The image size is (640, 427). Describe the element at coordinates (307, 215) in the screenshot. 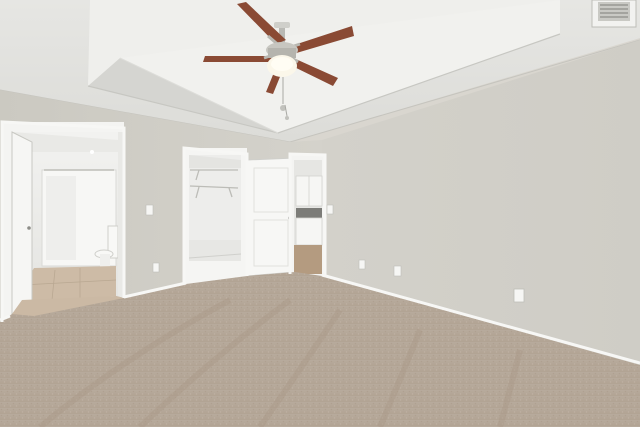

I see `hallway-doorway` at that location.